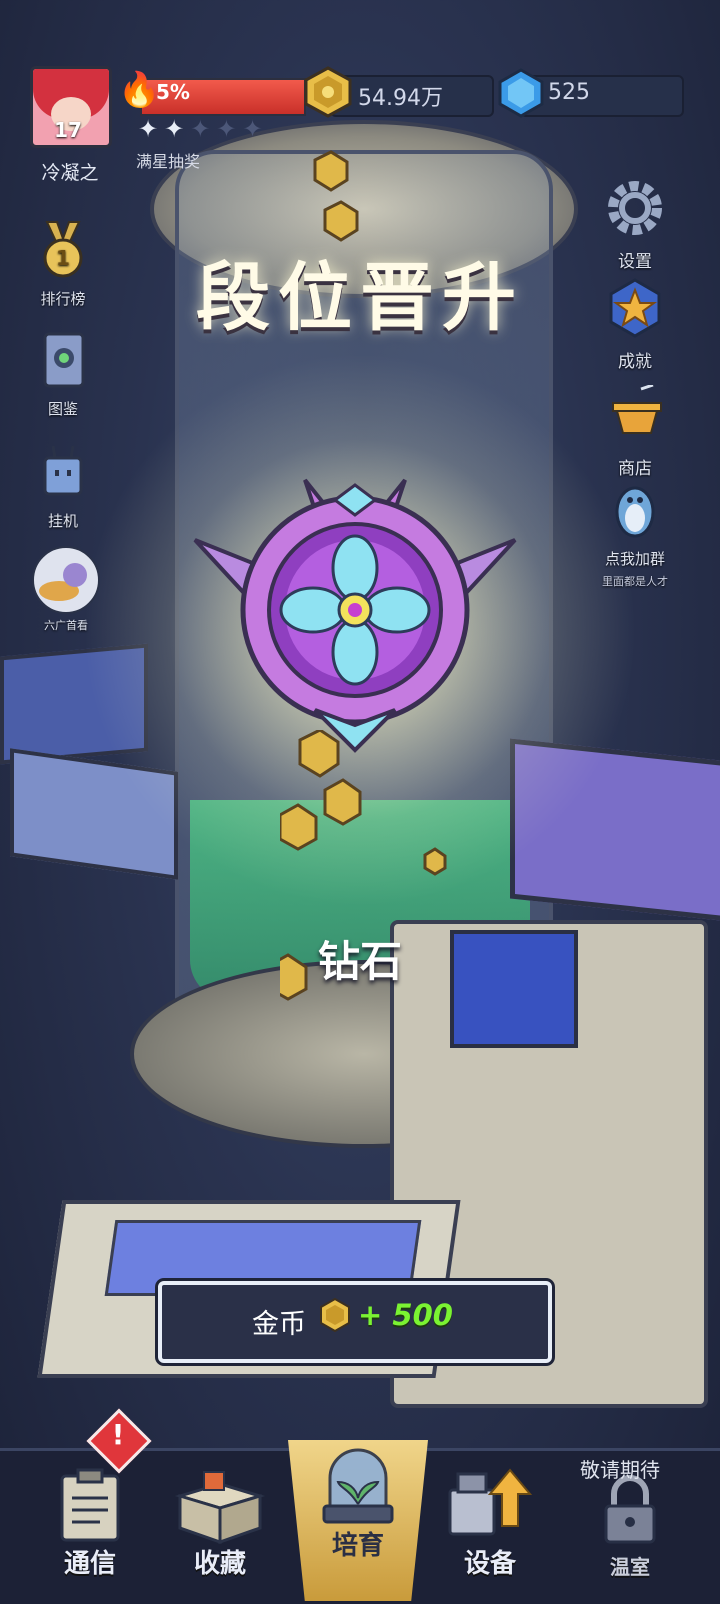 Image resolution: width=720 pixels, height=1604 pixels. Describe the element at coordinates (139, 90) in the screenshot. I see `flame-icon: 🔥` at that location.